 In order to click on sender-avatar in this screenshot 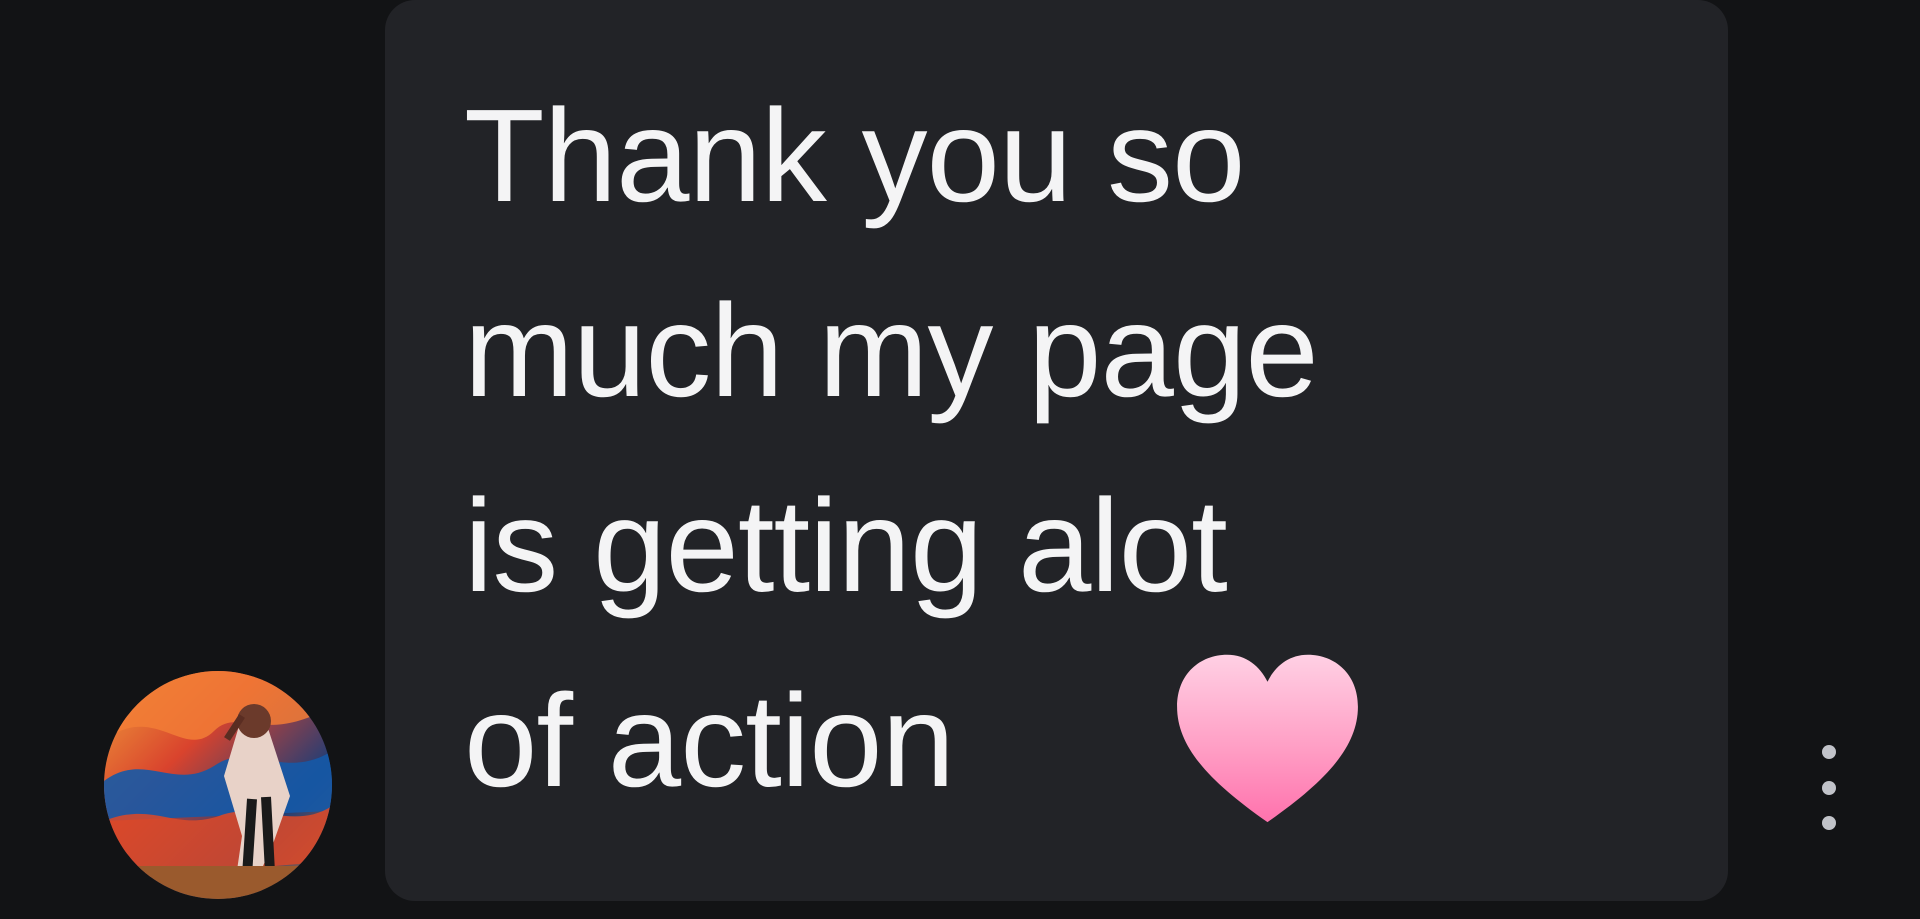, I will do `click(218, 785)`.